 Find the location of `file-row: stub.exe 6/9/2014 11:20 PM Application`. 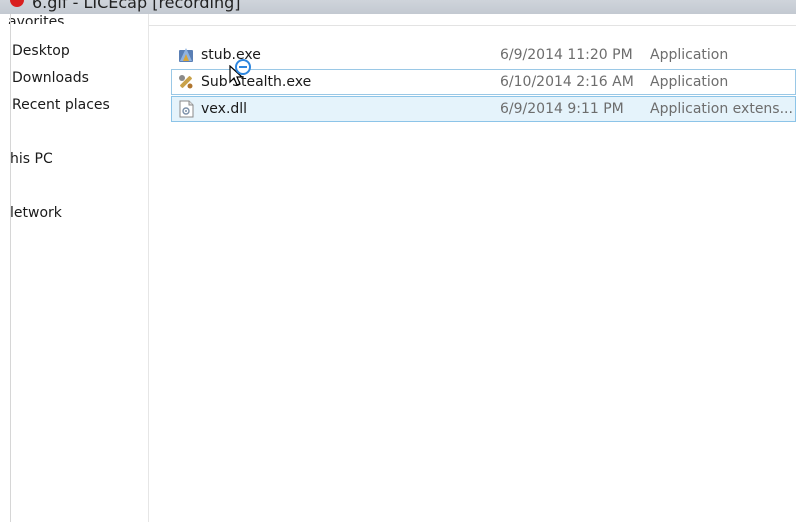

file-row: stub.exe 6/9/2014 11:20 PM Application is located at coordinates (483, 55).